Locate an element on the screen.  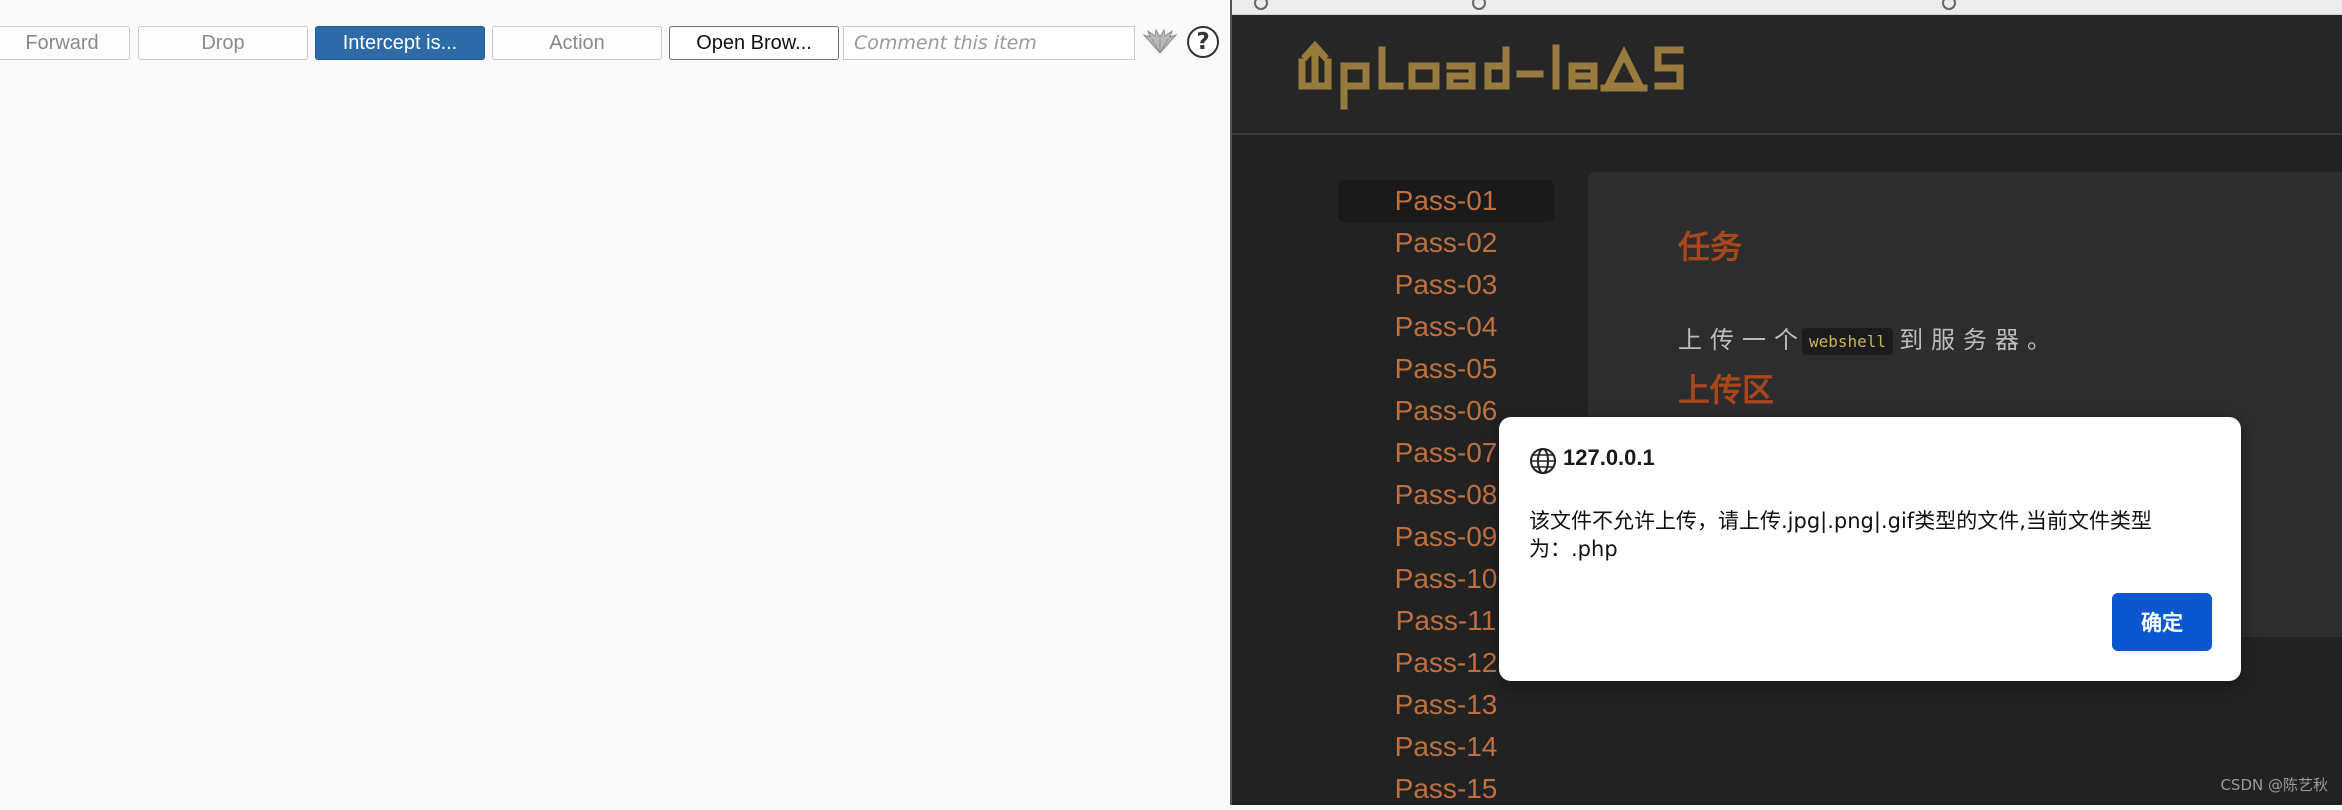
back-icon is located at coordinates (1261, 5).